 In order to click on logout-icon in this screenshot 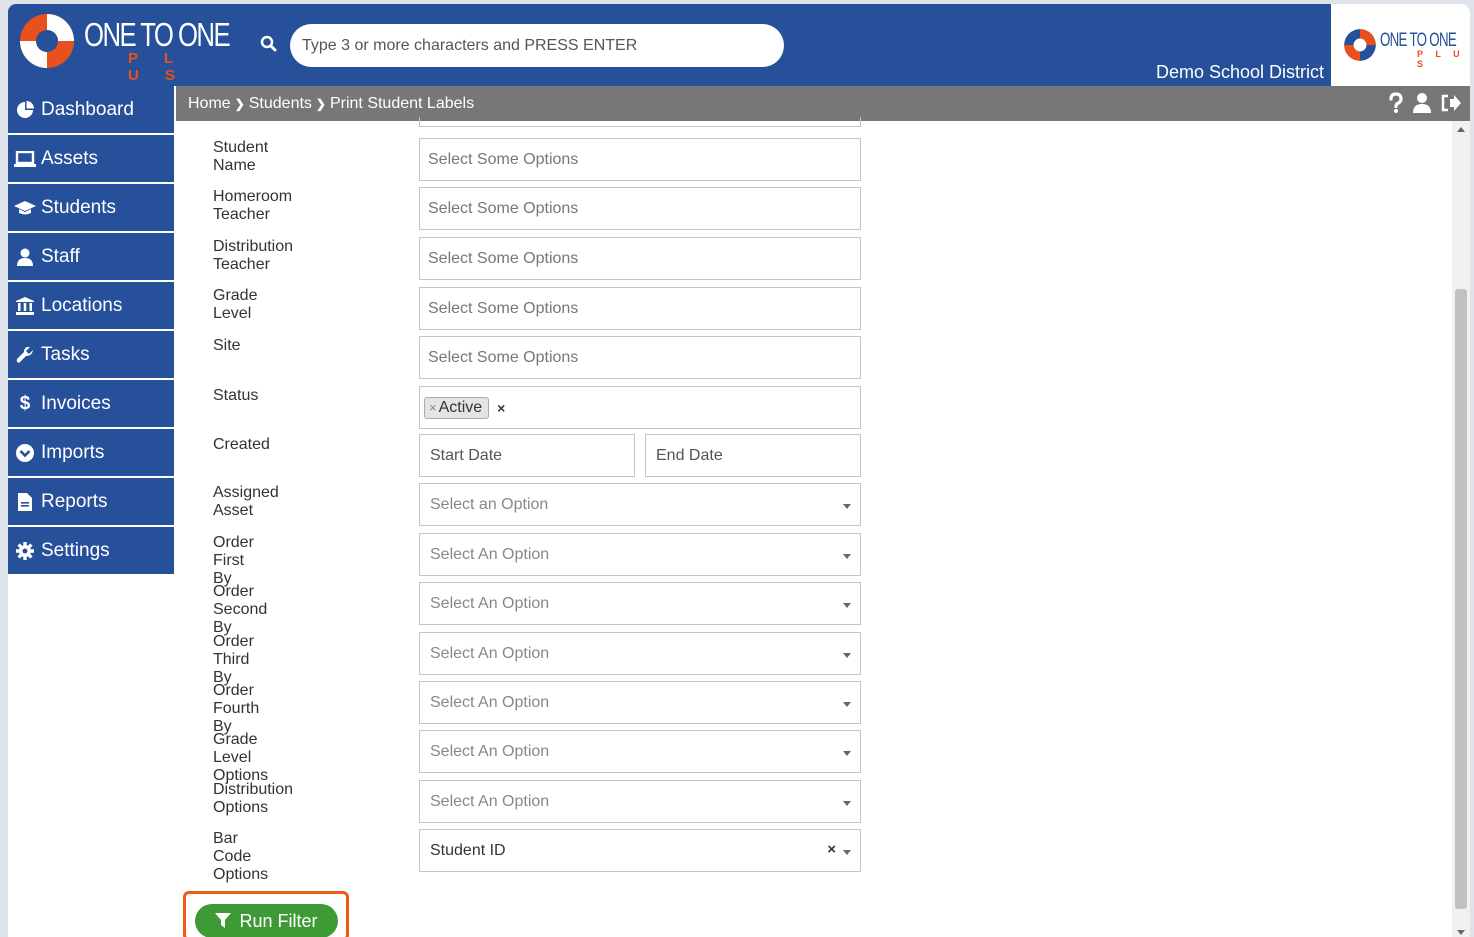, I will do `click(1451, 103)`.